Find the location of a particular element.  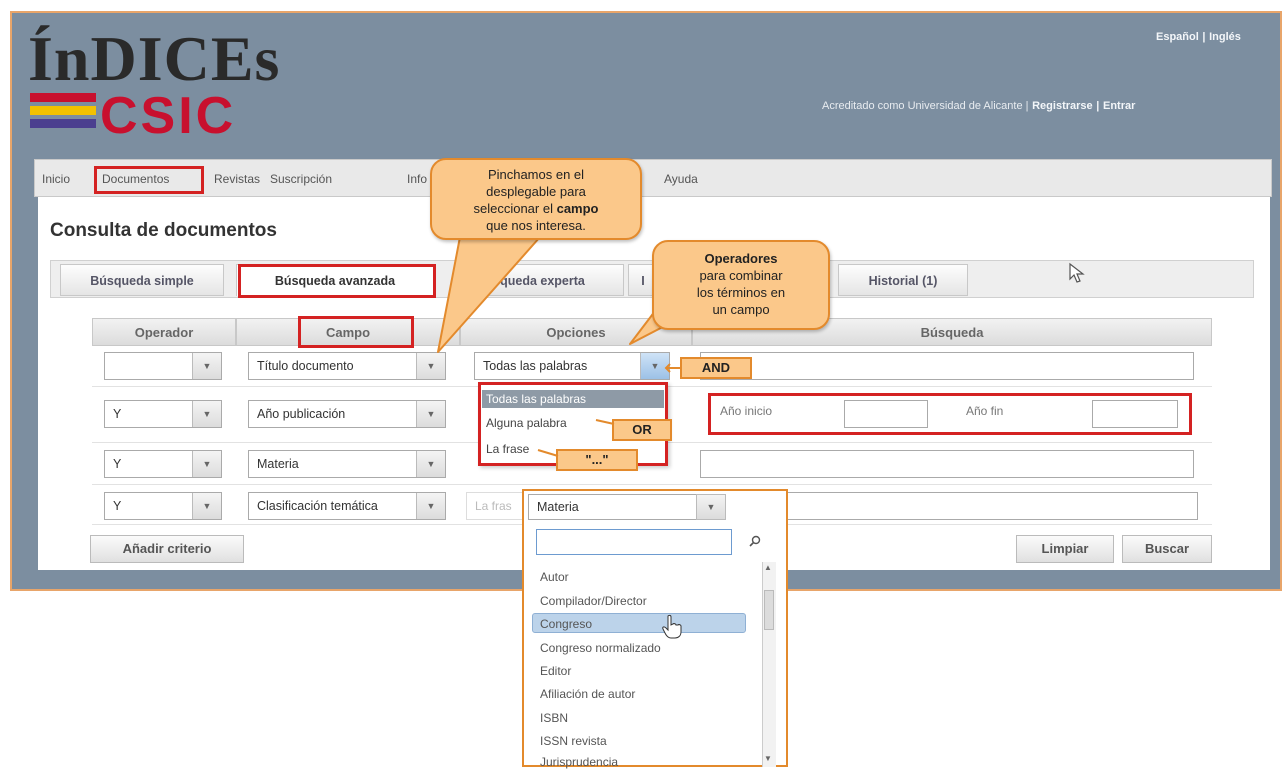

clear-button: Limpiar is located at coordinates (1065, 549).